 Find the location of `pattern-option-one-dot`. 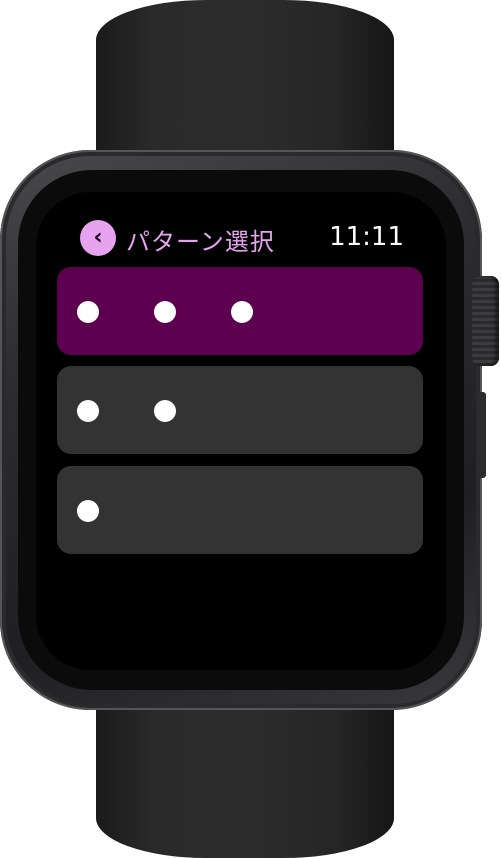

pattern-option-one-dot is located at coordinates (240, 510).